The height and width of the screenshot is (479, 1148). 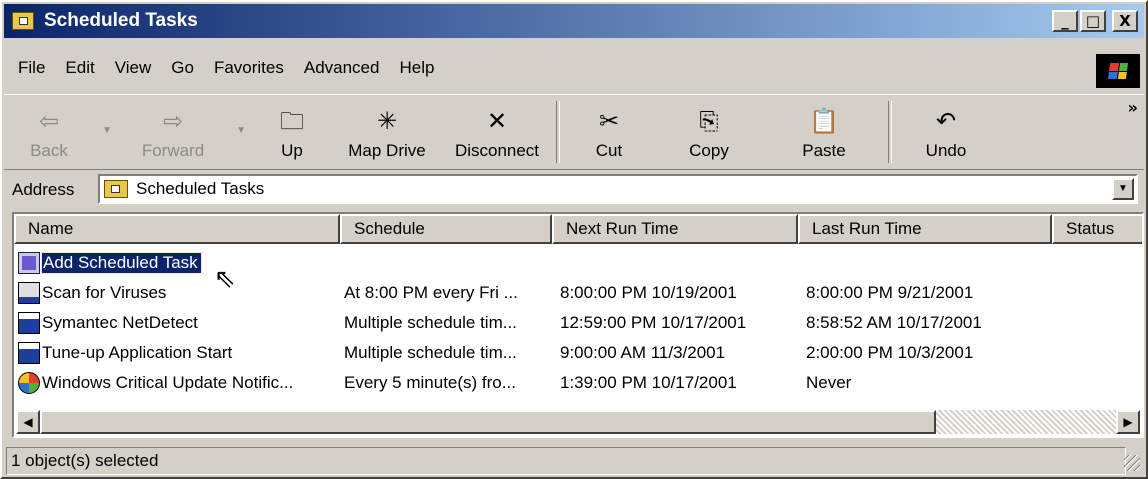 What do you see at coordinates (173, 121) in the screenshot?
I see `forward-arrow-icon: ⇨` at bounding box center [173, 121].